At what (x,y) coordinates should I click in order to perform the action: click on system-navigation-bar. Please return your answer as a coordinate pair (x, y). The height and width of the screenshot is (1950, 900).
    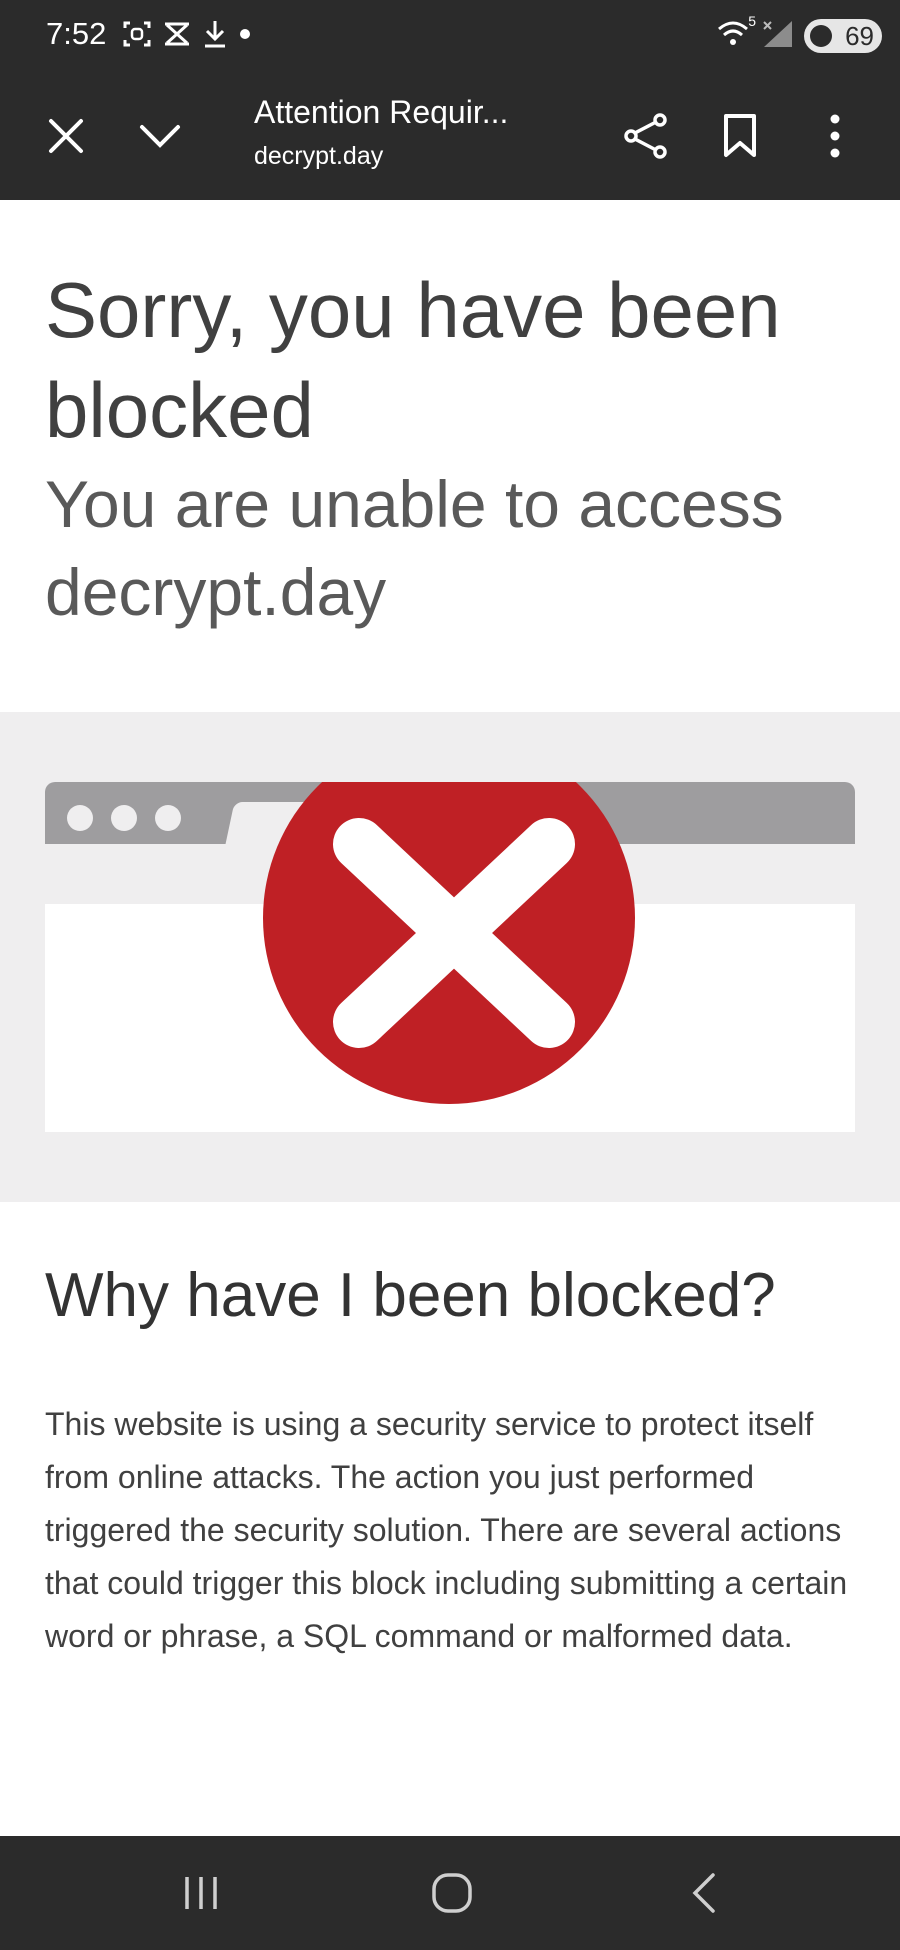
    Looking at the image, I should click on (450, 1893).